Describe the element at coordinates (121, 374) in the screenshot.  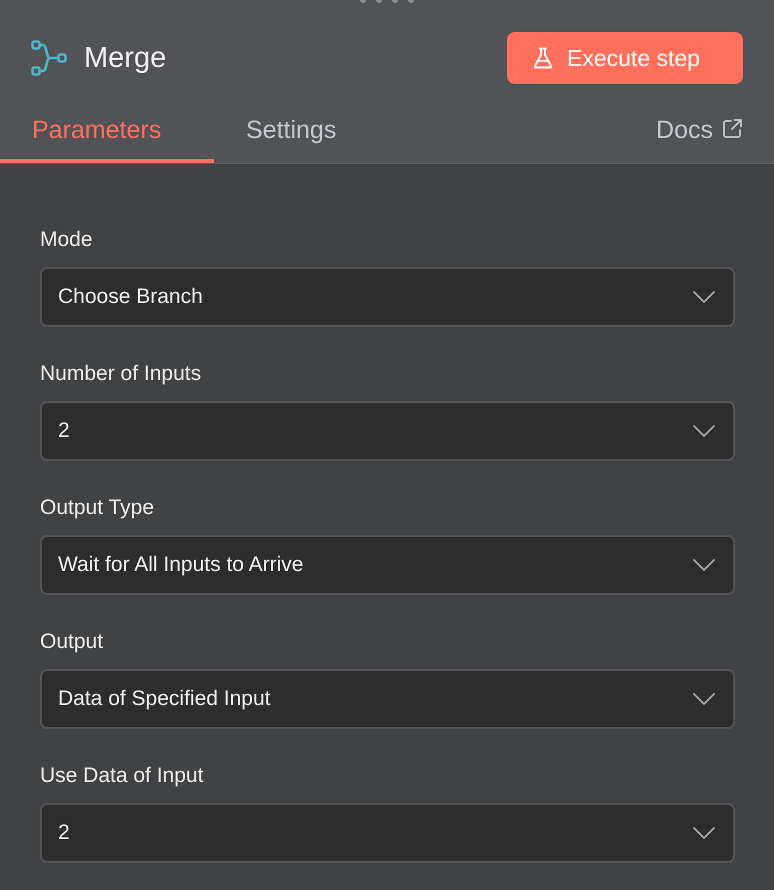
I see `field-label: Number of Inputs` at that location.